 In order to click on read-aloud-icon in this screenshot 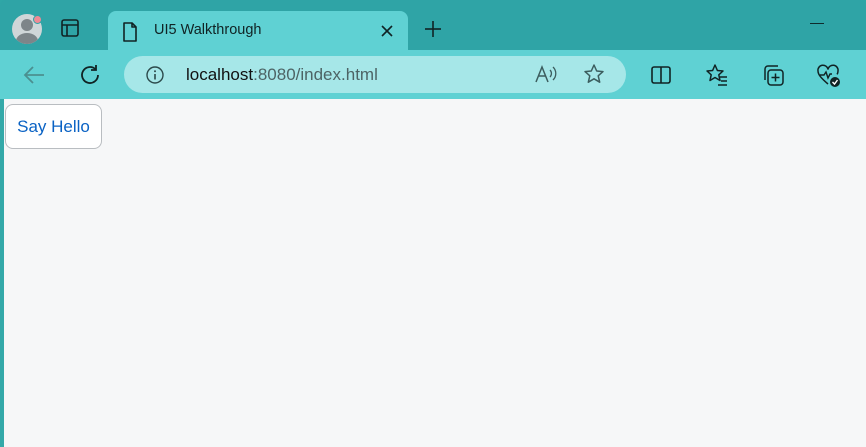, I will do `click(546, 76)`.